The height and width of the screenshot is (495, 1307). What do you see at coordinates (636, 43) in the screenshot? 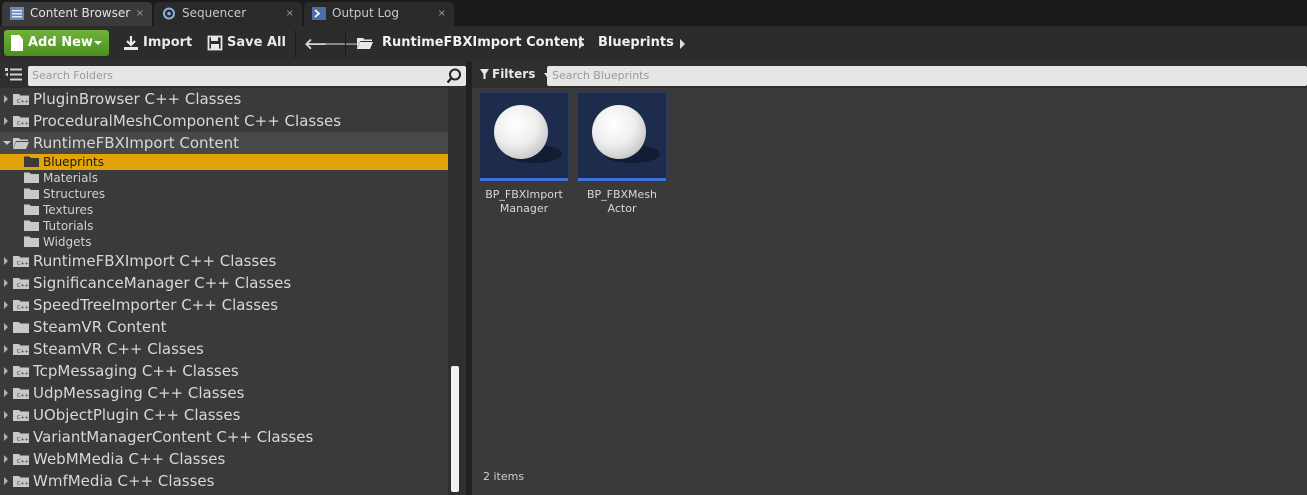
I see `breadcrumb-item: Blueprints` at bounding box center [636, 43].